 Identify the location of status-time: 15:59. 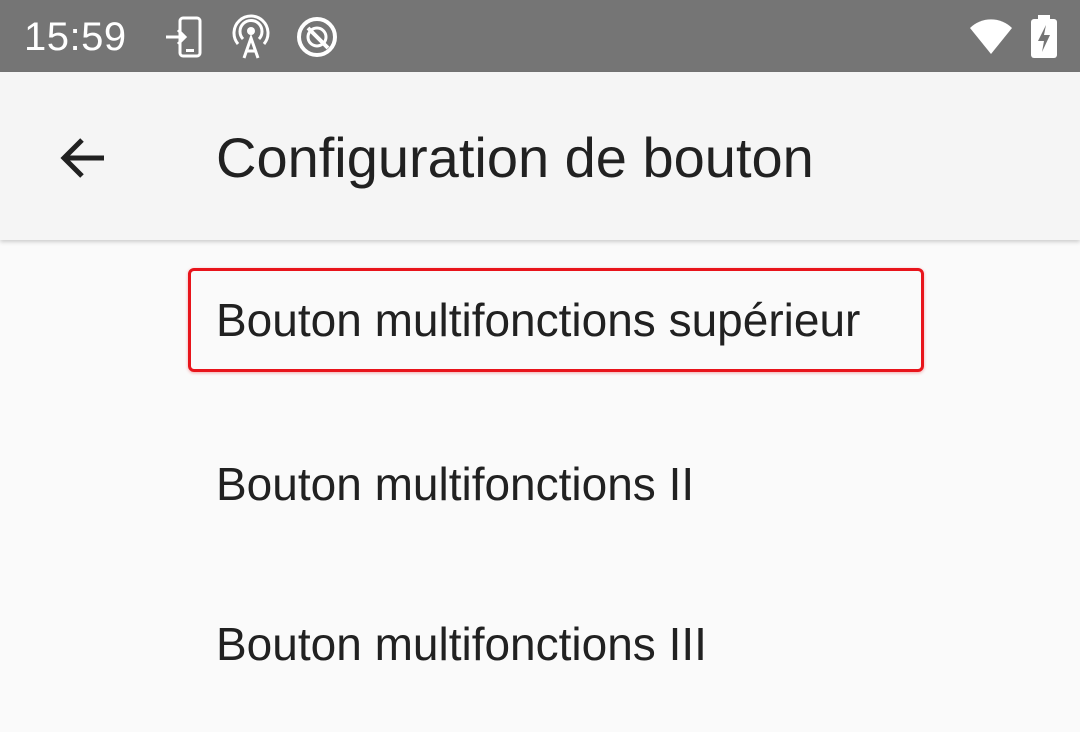
(75, 37).